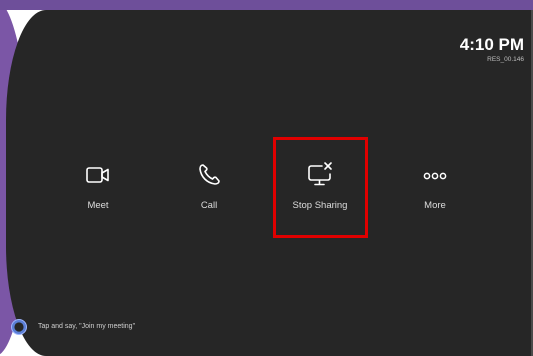 This screenshot has width=533, height=356. What do you see at coordinates (266, 5) in the screenshot?
I see `top-accent-bar` at bounding box center [266, 5].